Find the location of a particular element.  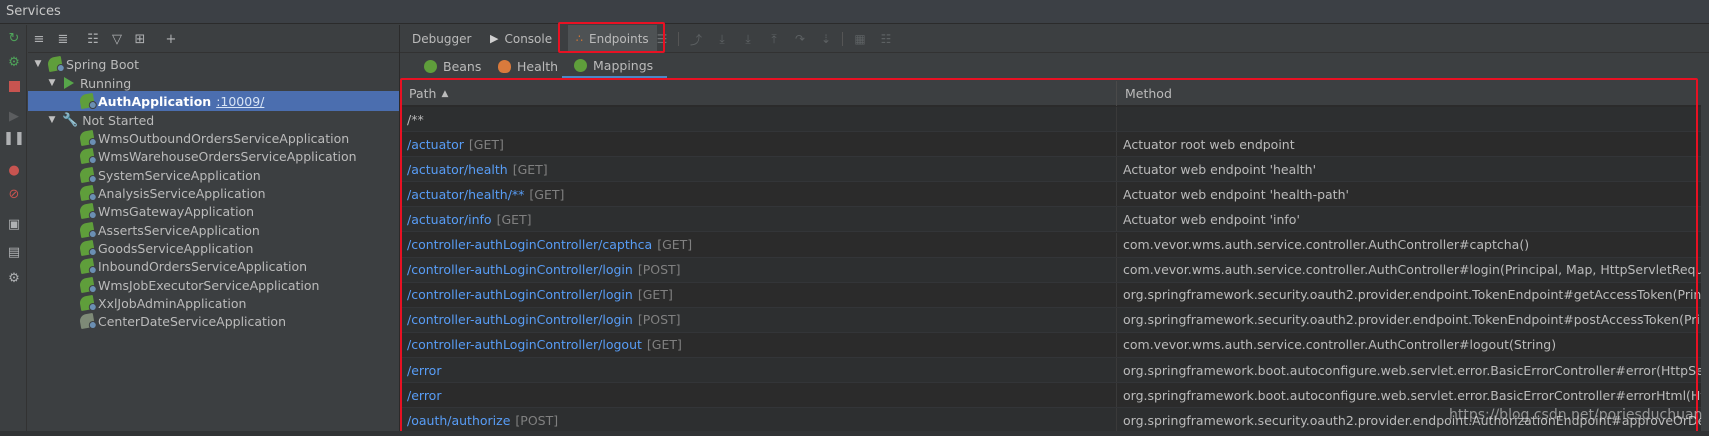

tree-node-app: WmsGatewayApplication is located at coordinates (213, 211).